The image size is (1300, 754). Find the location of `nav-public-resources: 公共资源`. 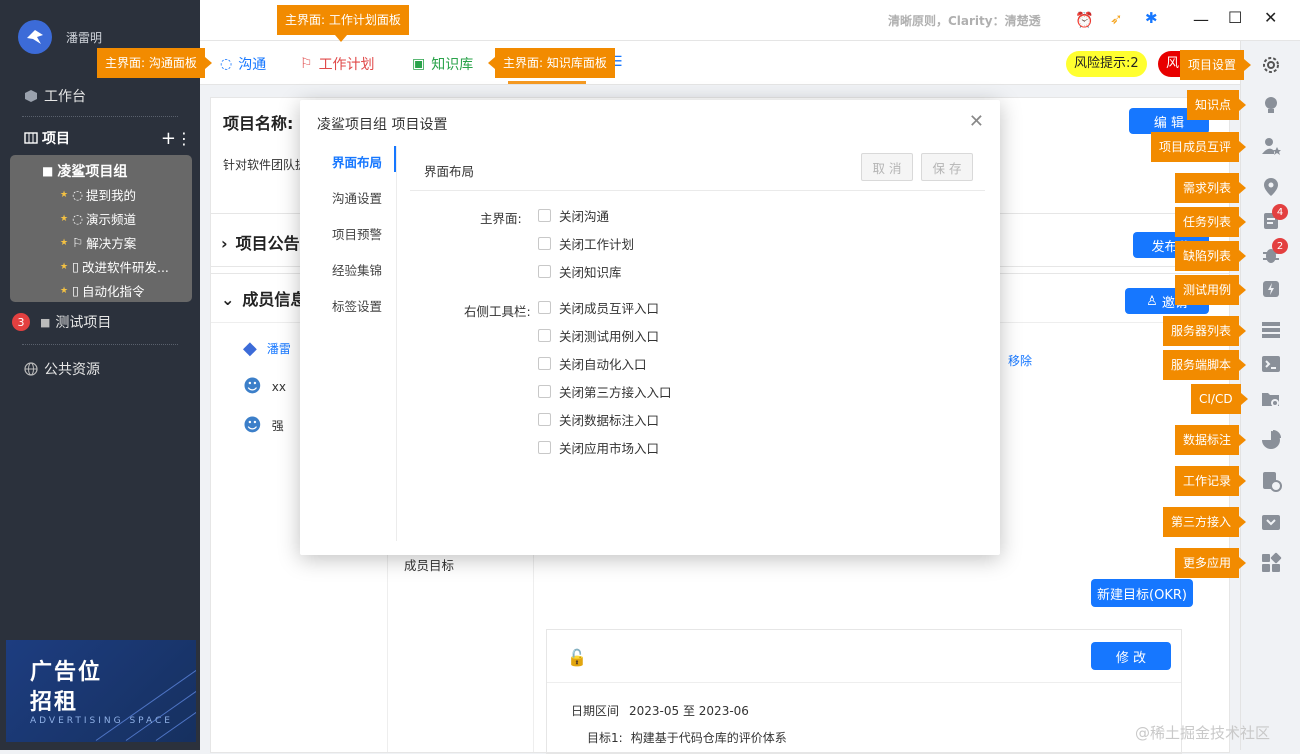

nav-public-resources: 公共资源 is located at coordinates (62, 369).